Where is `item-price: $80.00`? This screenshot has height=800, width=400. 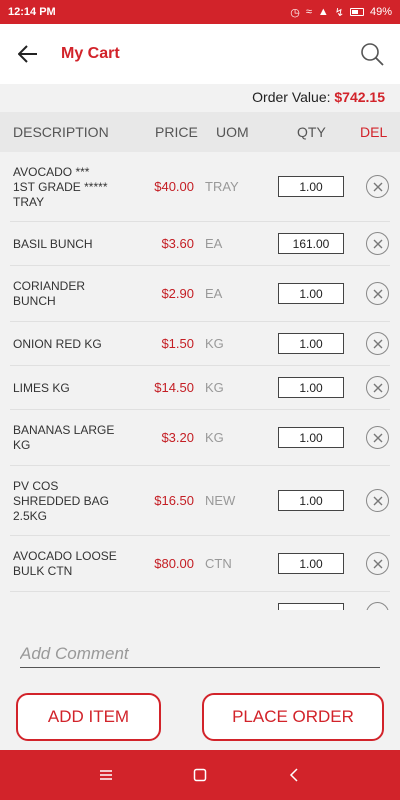 item-price: $80.00 is located at coordinates (174, 563).